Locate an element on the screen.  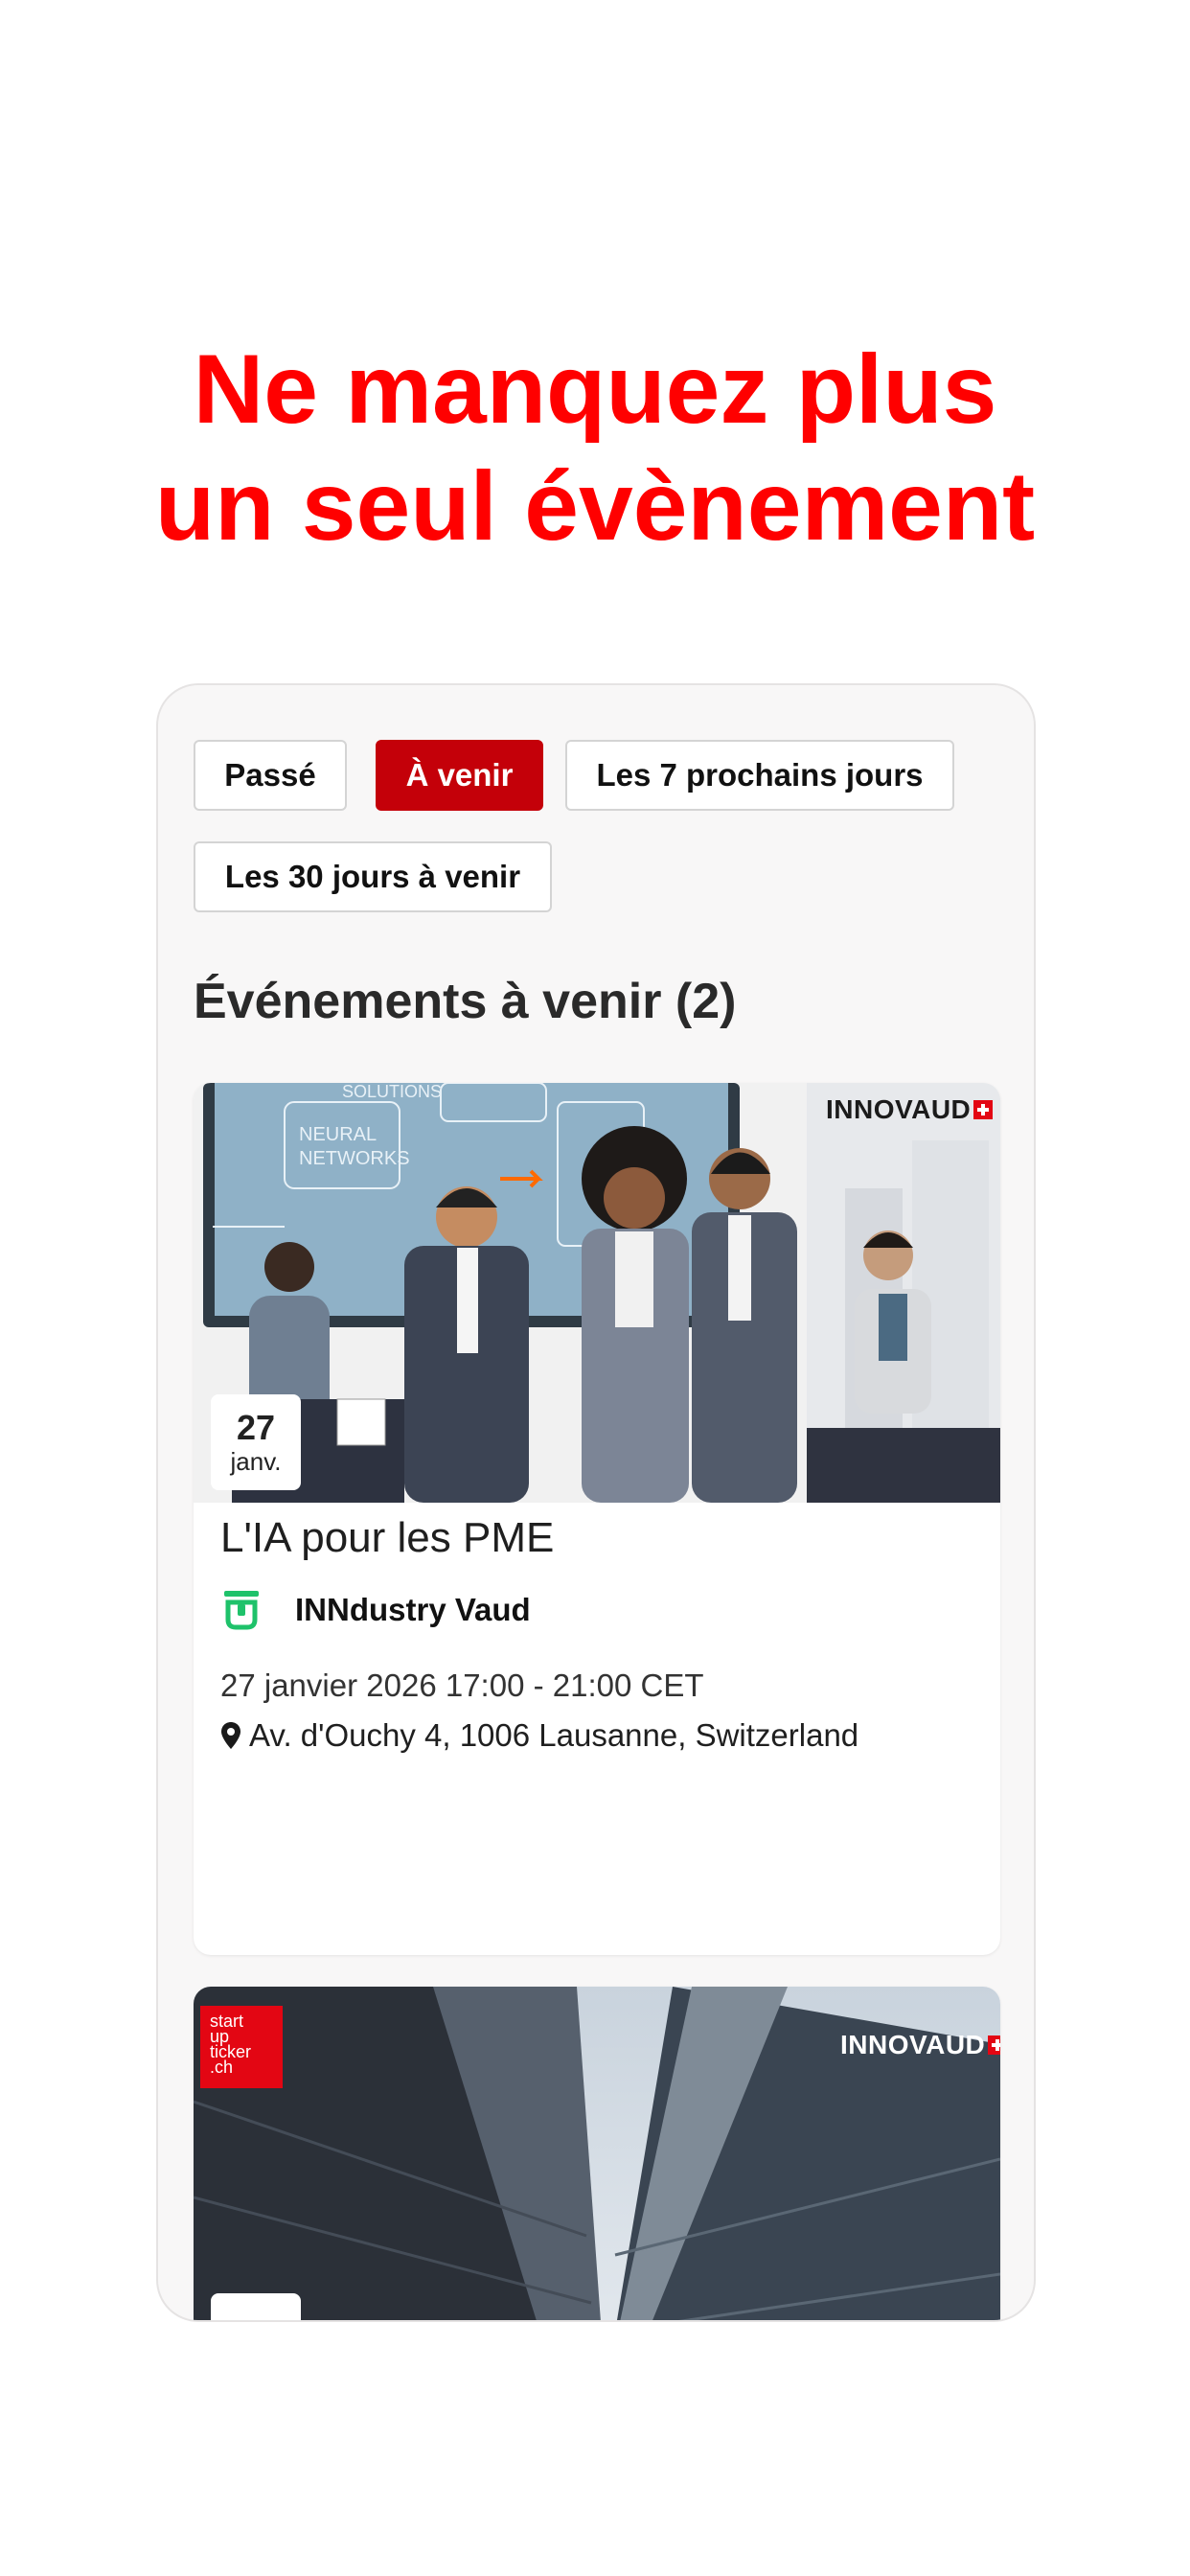
ticker-line-4: .ch is located at coordinates (222, 2067).